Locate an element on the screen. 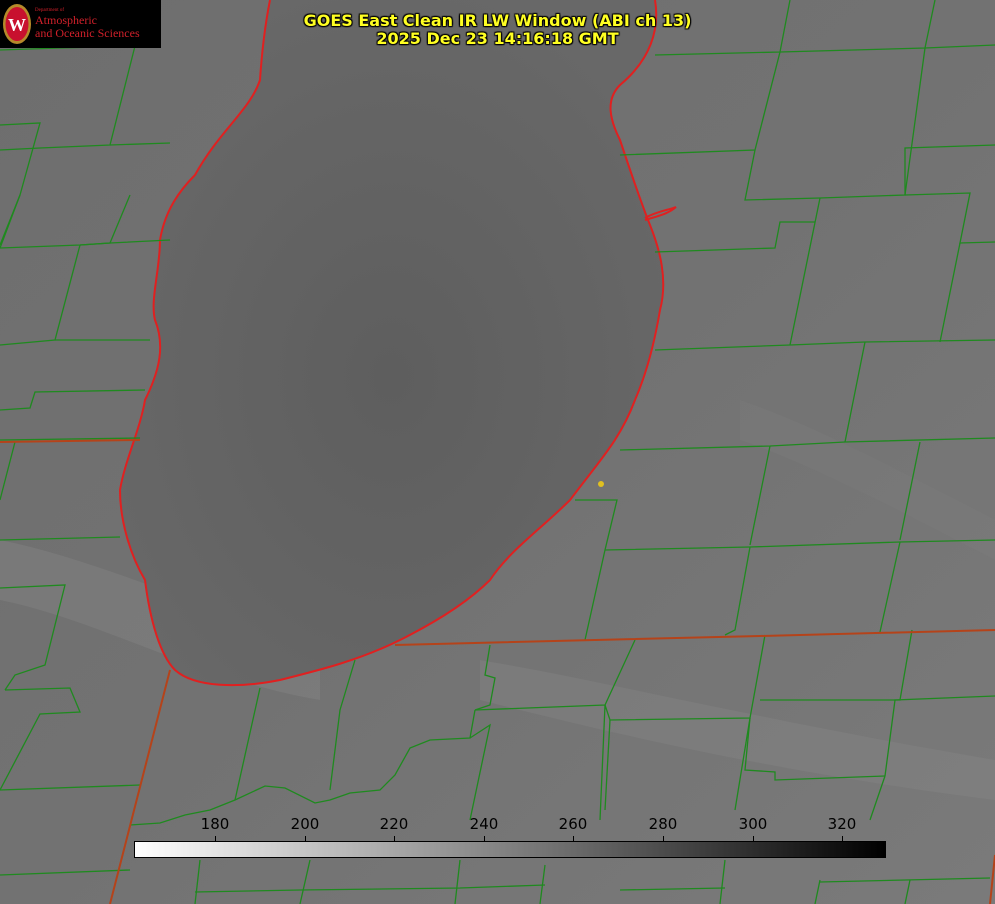  colorbar-tick-label: 220 is located at coordinates (394, 824).